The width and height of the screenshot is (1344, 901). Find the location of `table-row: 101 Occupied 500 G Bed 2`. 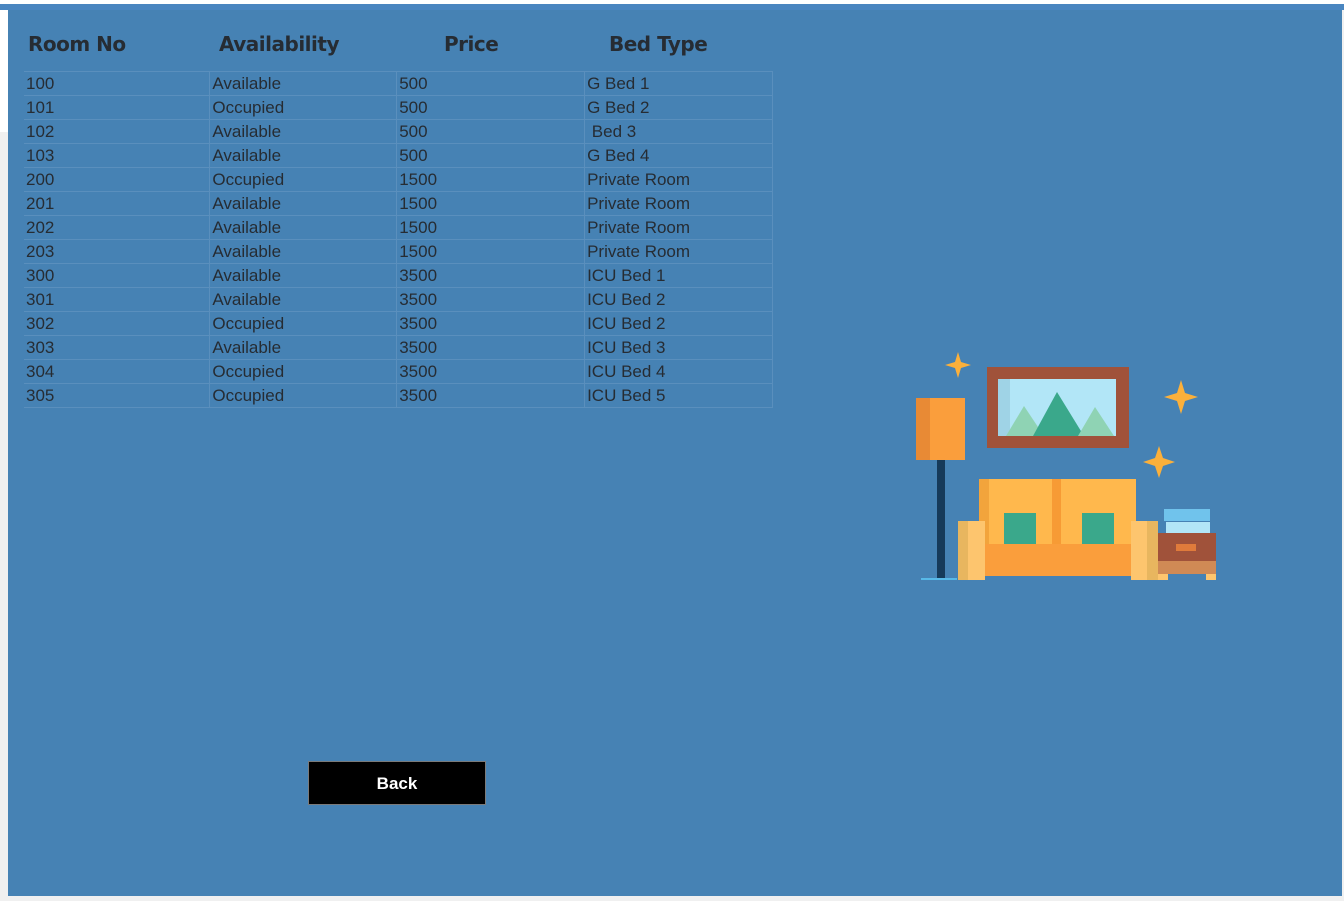

table-row: 101 Occupied 500 G Bed 2 is located at coordinates (398, 107).